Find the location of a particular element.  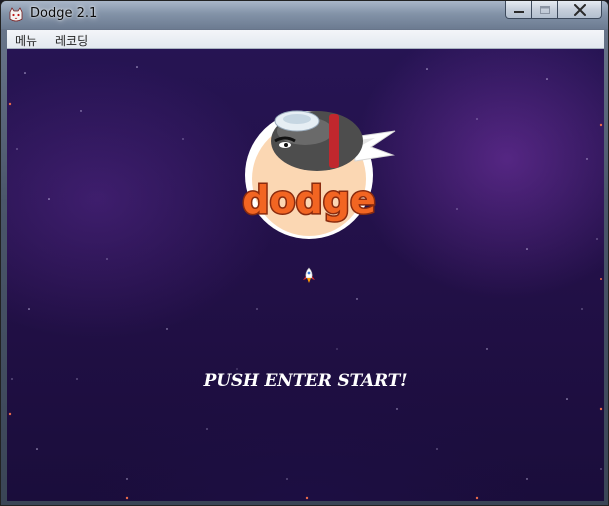

window-title: Dodge 2.1 is located at coordinates (64, 13).